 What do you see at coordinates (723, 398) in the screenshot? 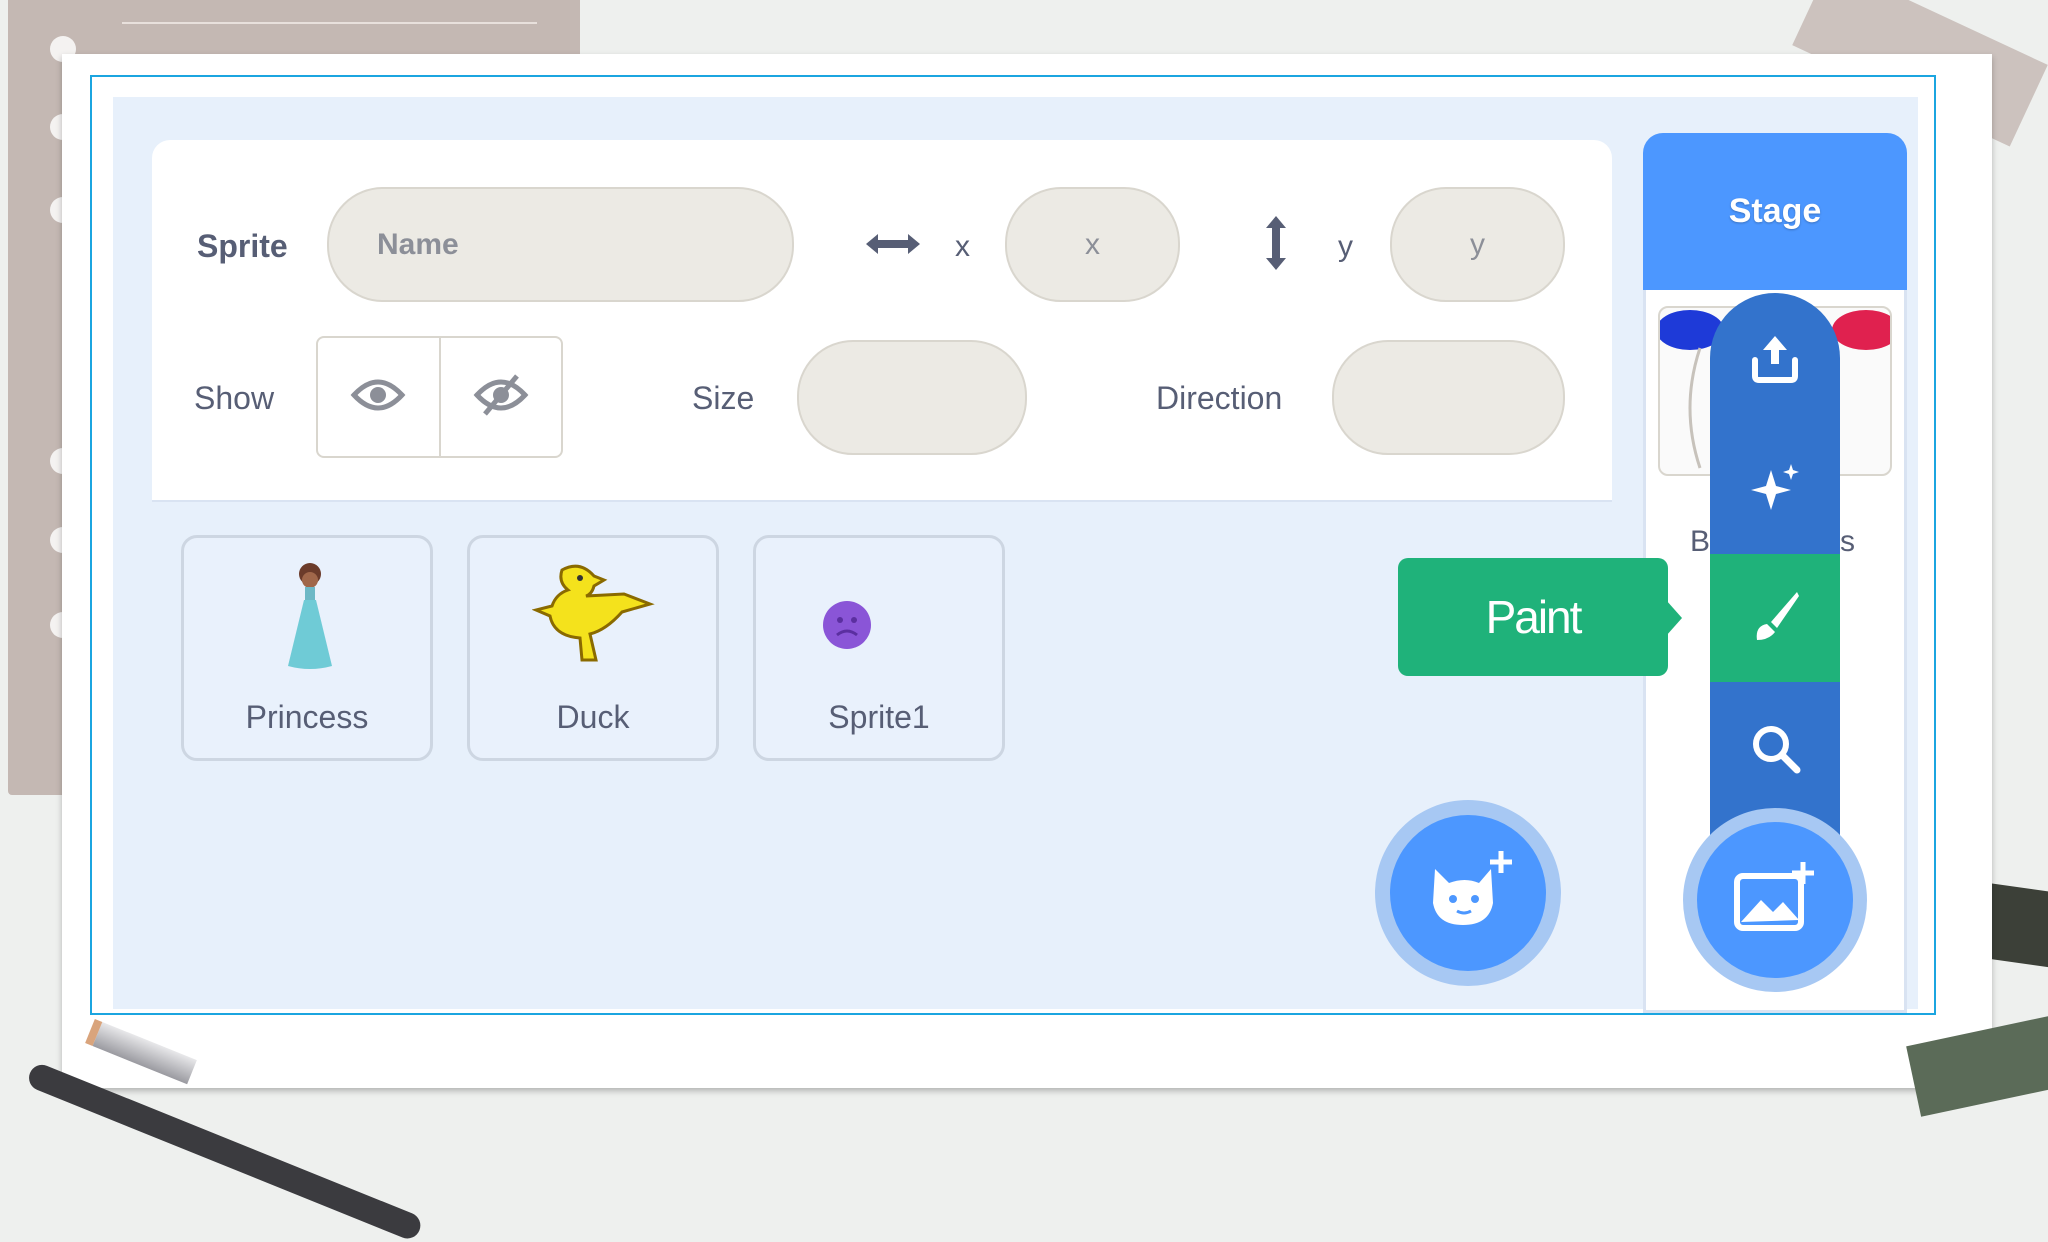
I see `size-label: Size` at bounding box center [723, 398].